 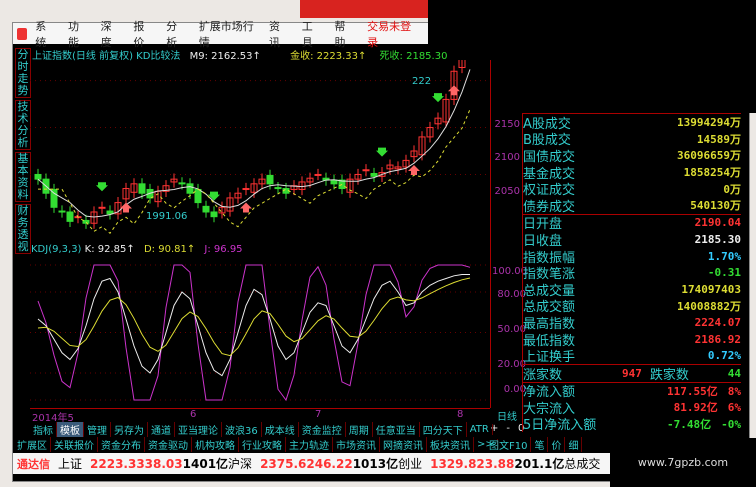 What do you see at coordinates (223, 249) in the screenshot?
I see `kdj-j: J: 96.95` at bounding box center [223, 249].